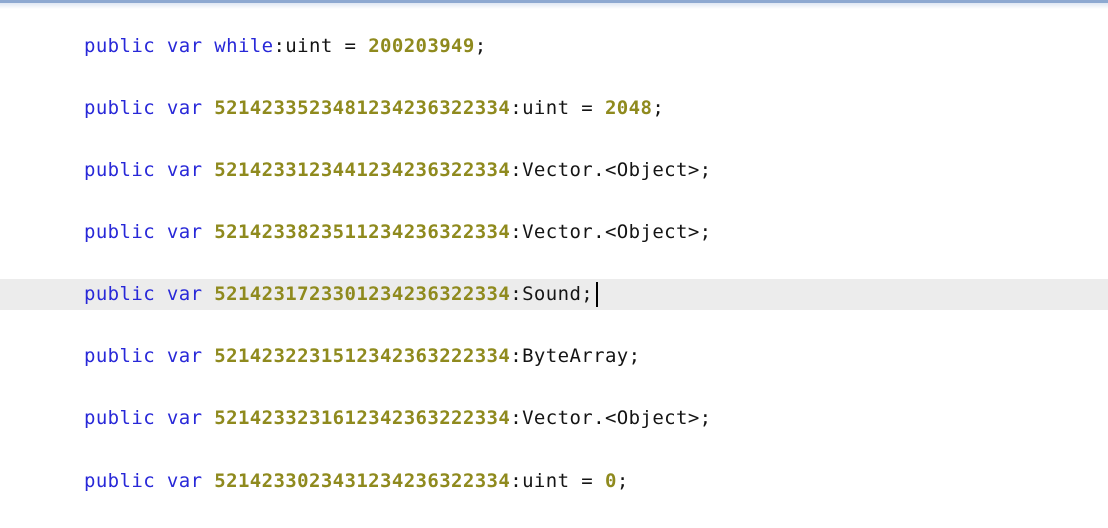 Image resolution: width=1108 pixels, height=528 pixels. Describe the element at coordinates (554, 6) in the screenshot. I see `editor-top-shadow` at that location.